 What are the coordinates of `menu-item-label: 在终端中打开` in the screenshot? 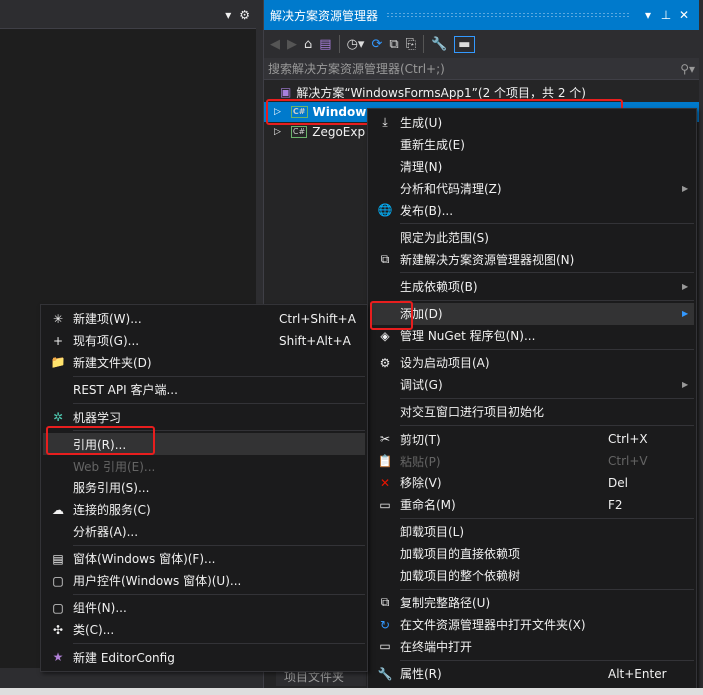 It's located at (436, 646).